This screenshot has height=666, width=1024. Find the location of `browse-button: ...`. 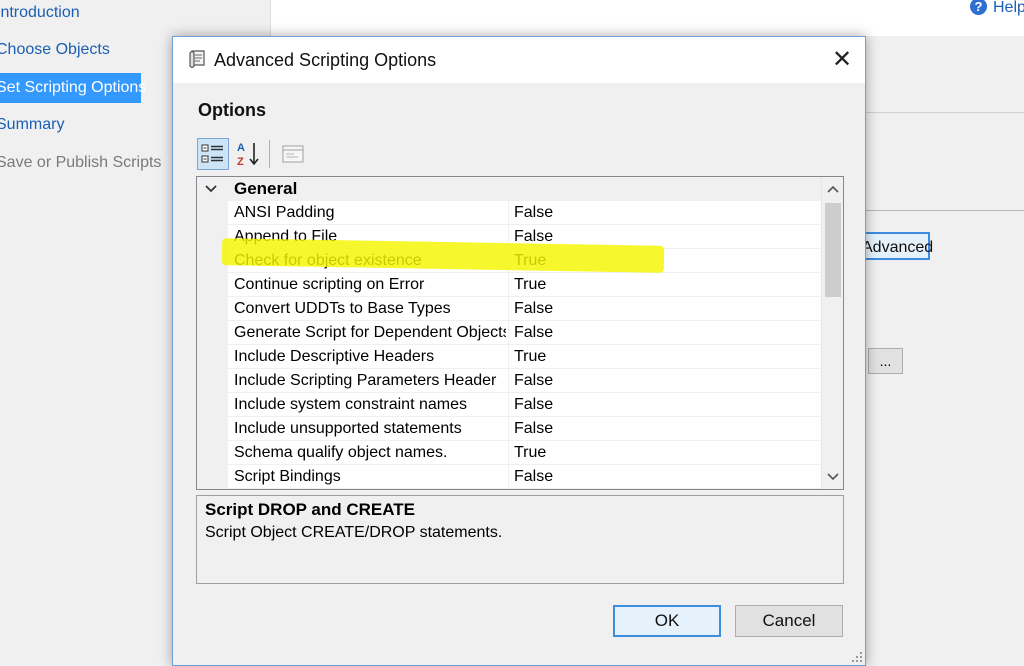

browse-button: ... is located at coordinates (885, 361).